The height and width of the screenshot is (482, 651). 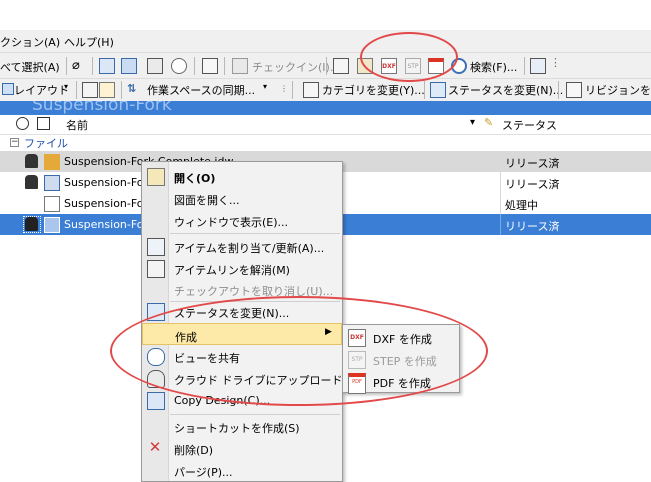 I want to click on group-header: − ファイル, so click(x=325, y=142).